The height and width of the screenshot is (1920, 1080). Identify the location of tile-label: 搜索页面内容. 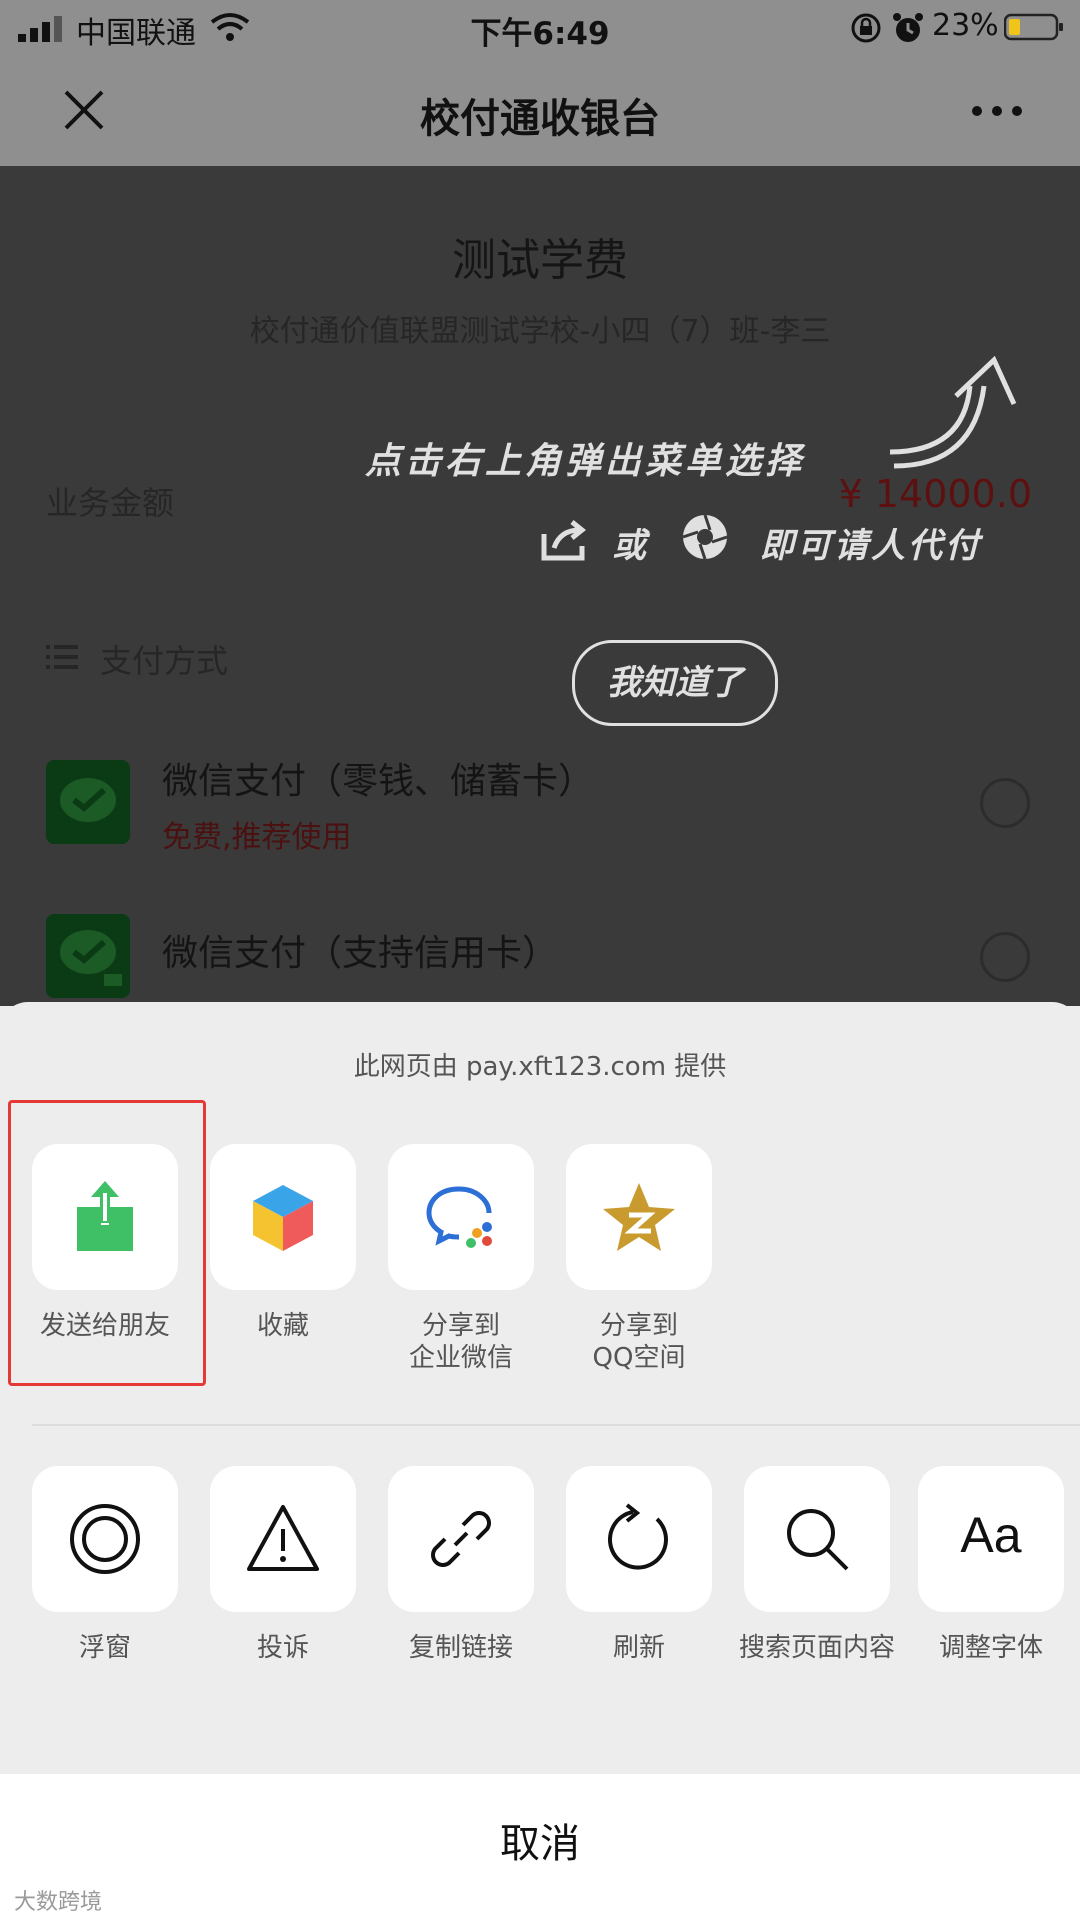
(816, 1648).